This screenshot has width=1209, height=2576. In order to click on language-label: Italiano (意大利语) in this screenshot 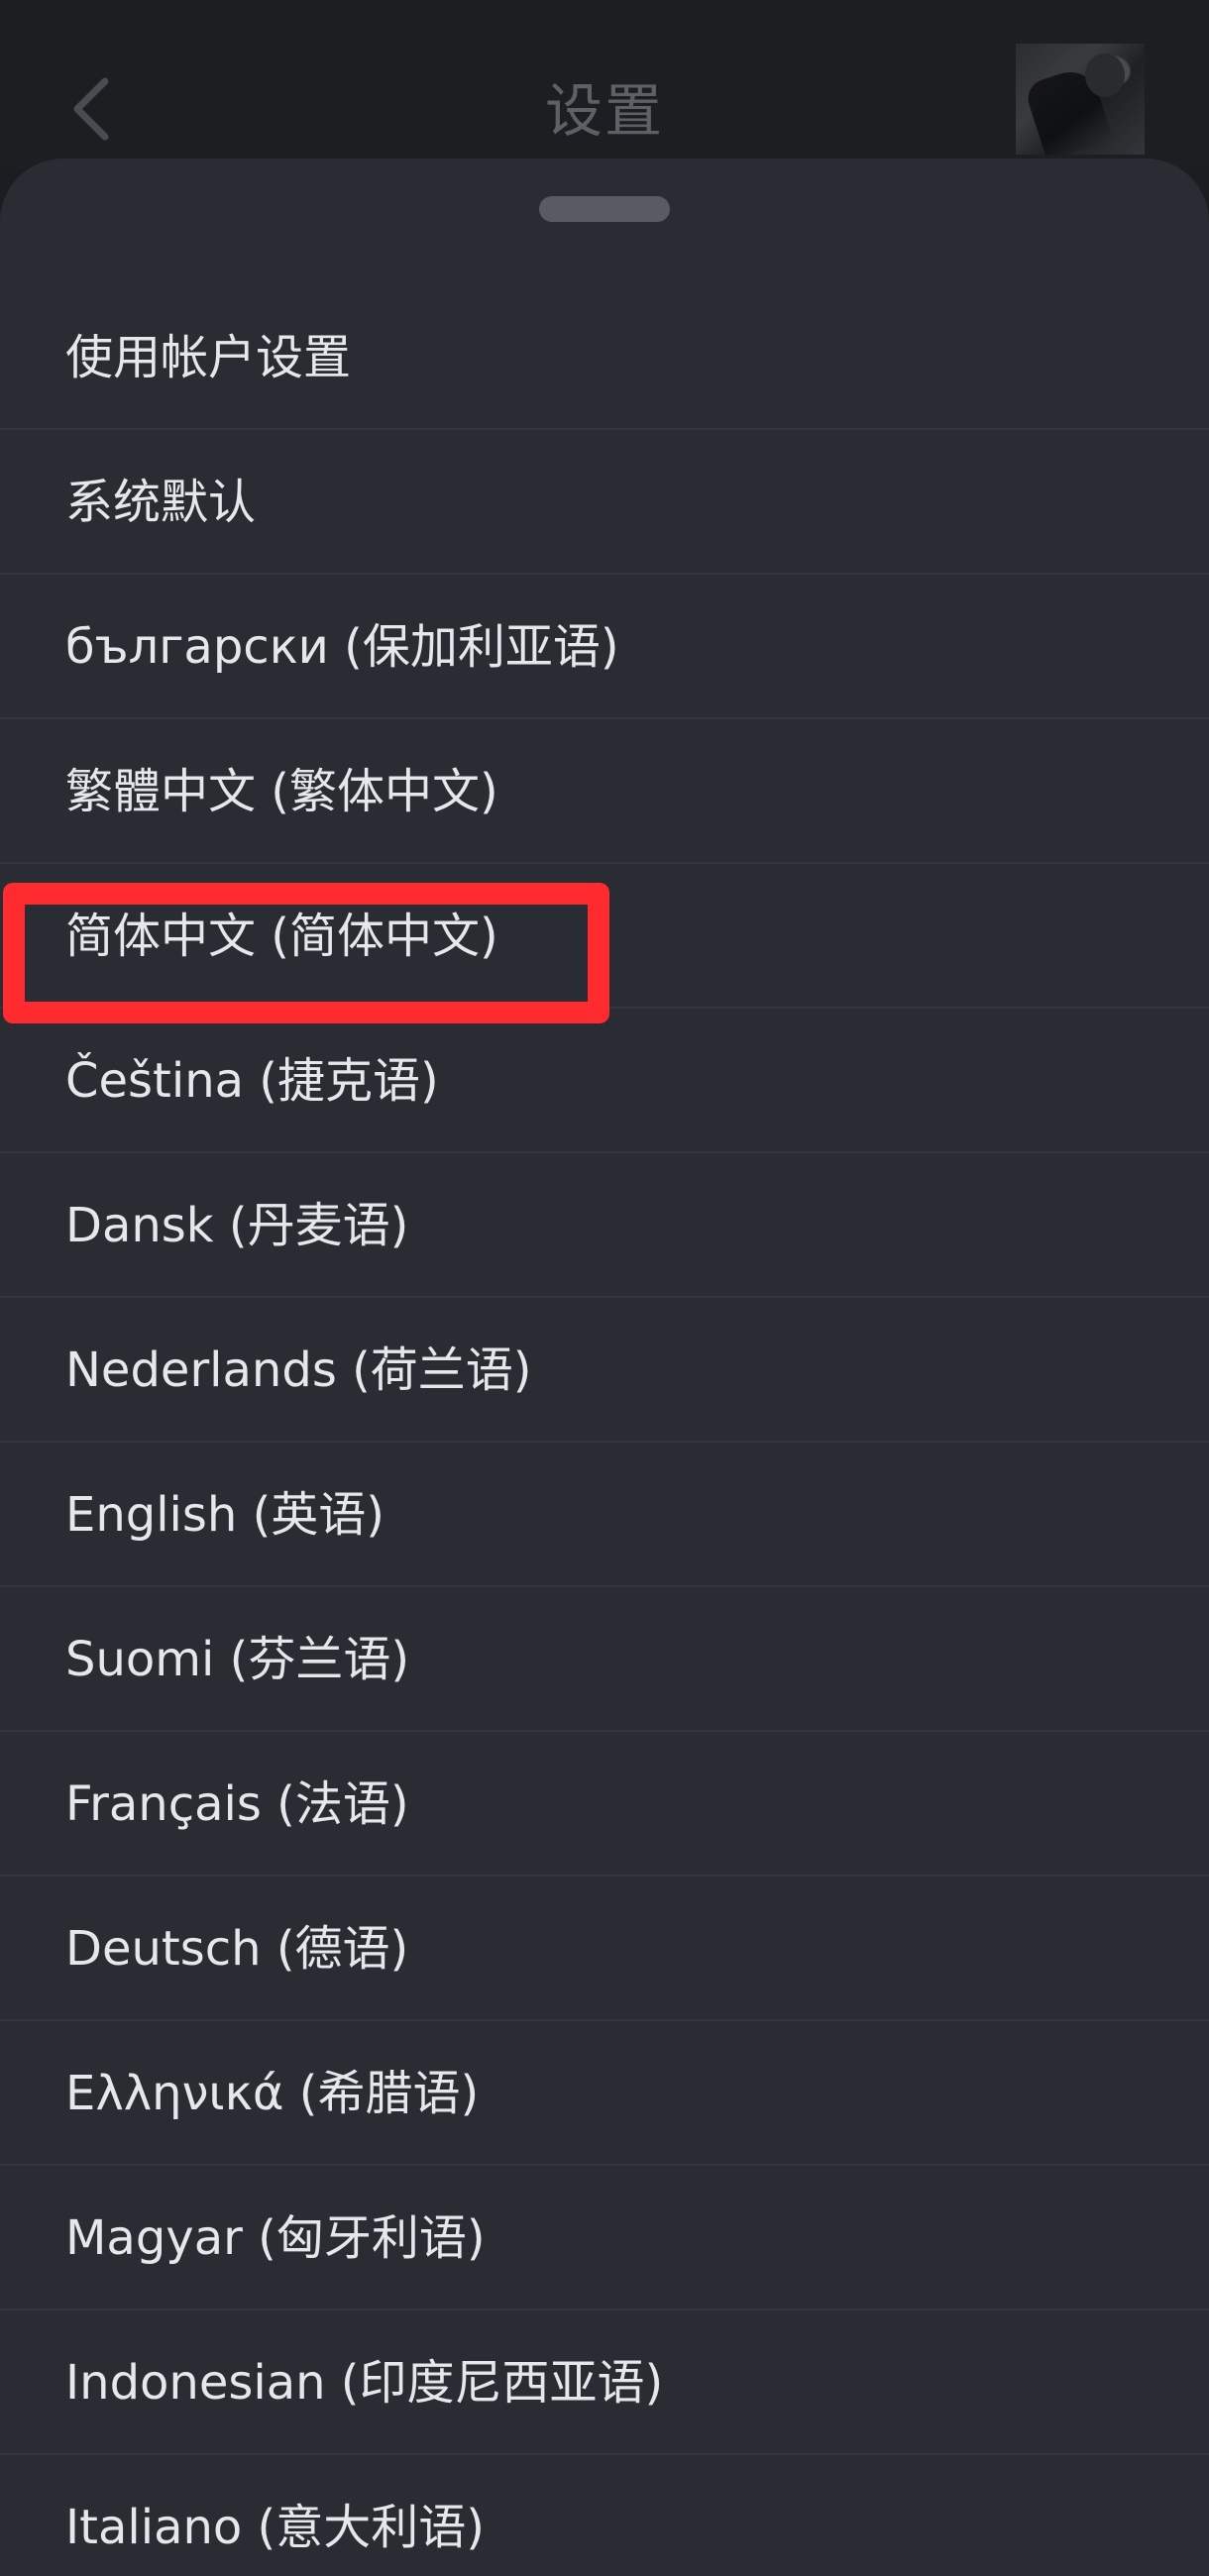, I will do `click(275, 2527)`.